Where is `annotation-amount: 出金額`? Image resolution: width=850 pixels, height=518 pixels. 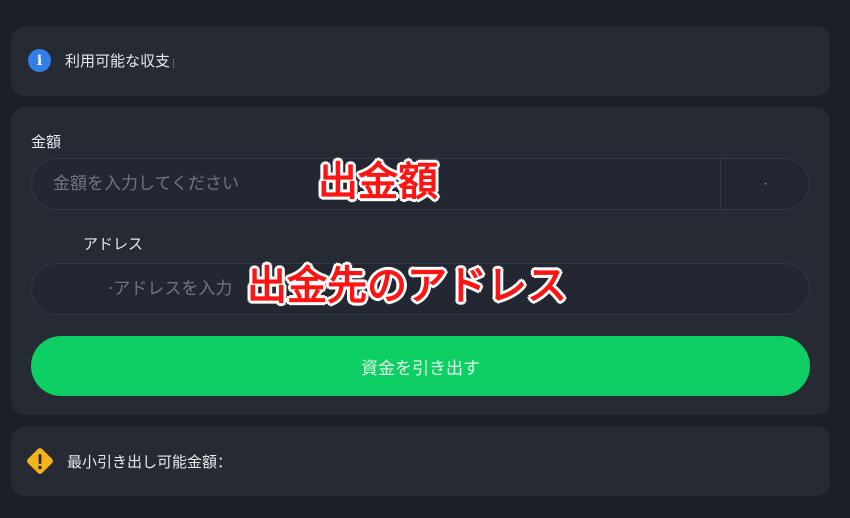 annotation-amount: 出金額 is located at coordinates (378, 182).